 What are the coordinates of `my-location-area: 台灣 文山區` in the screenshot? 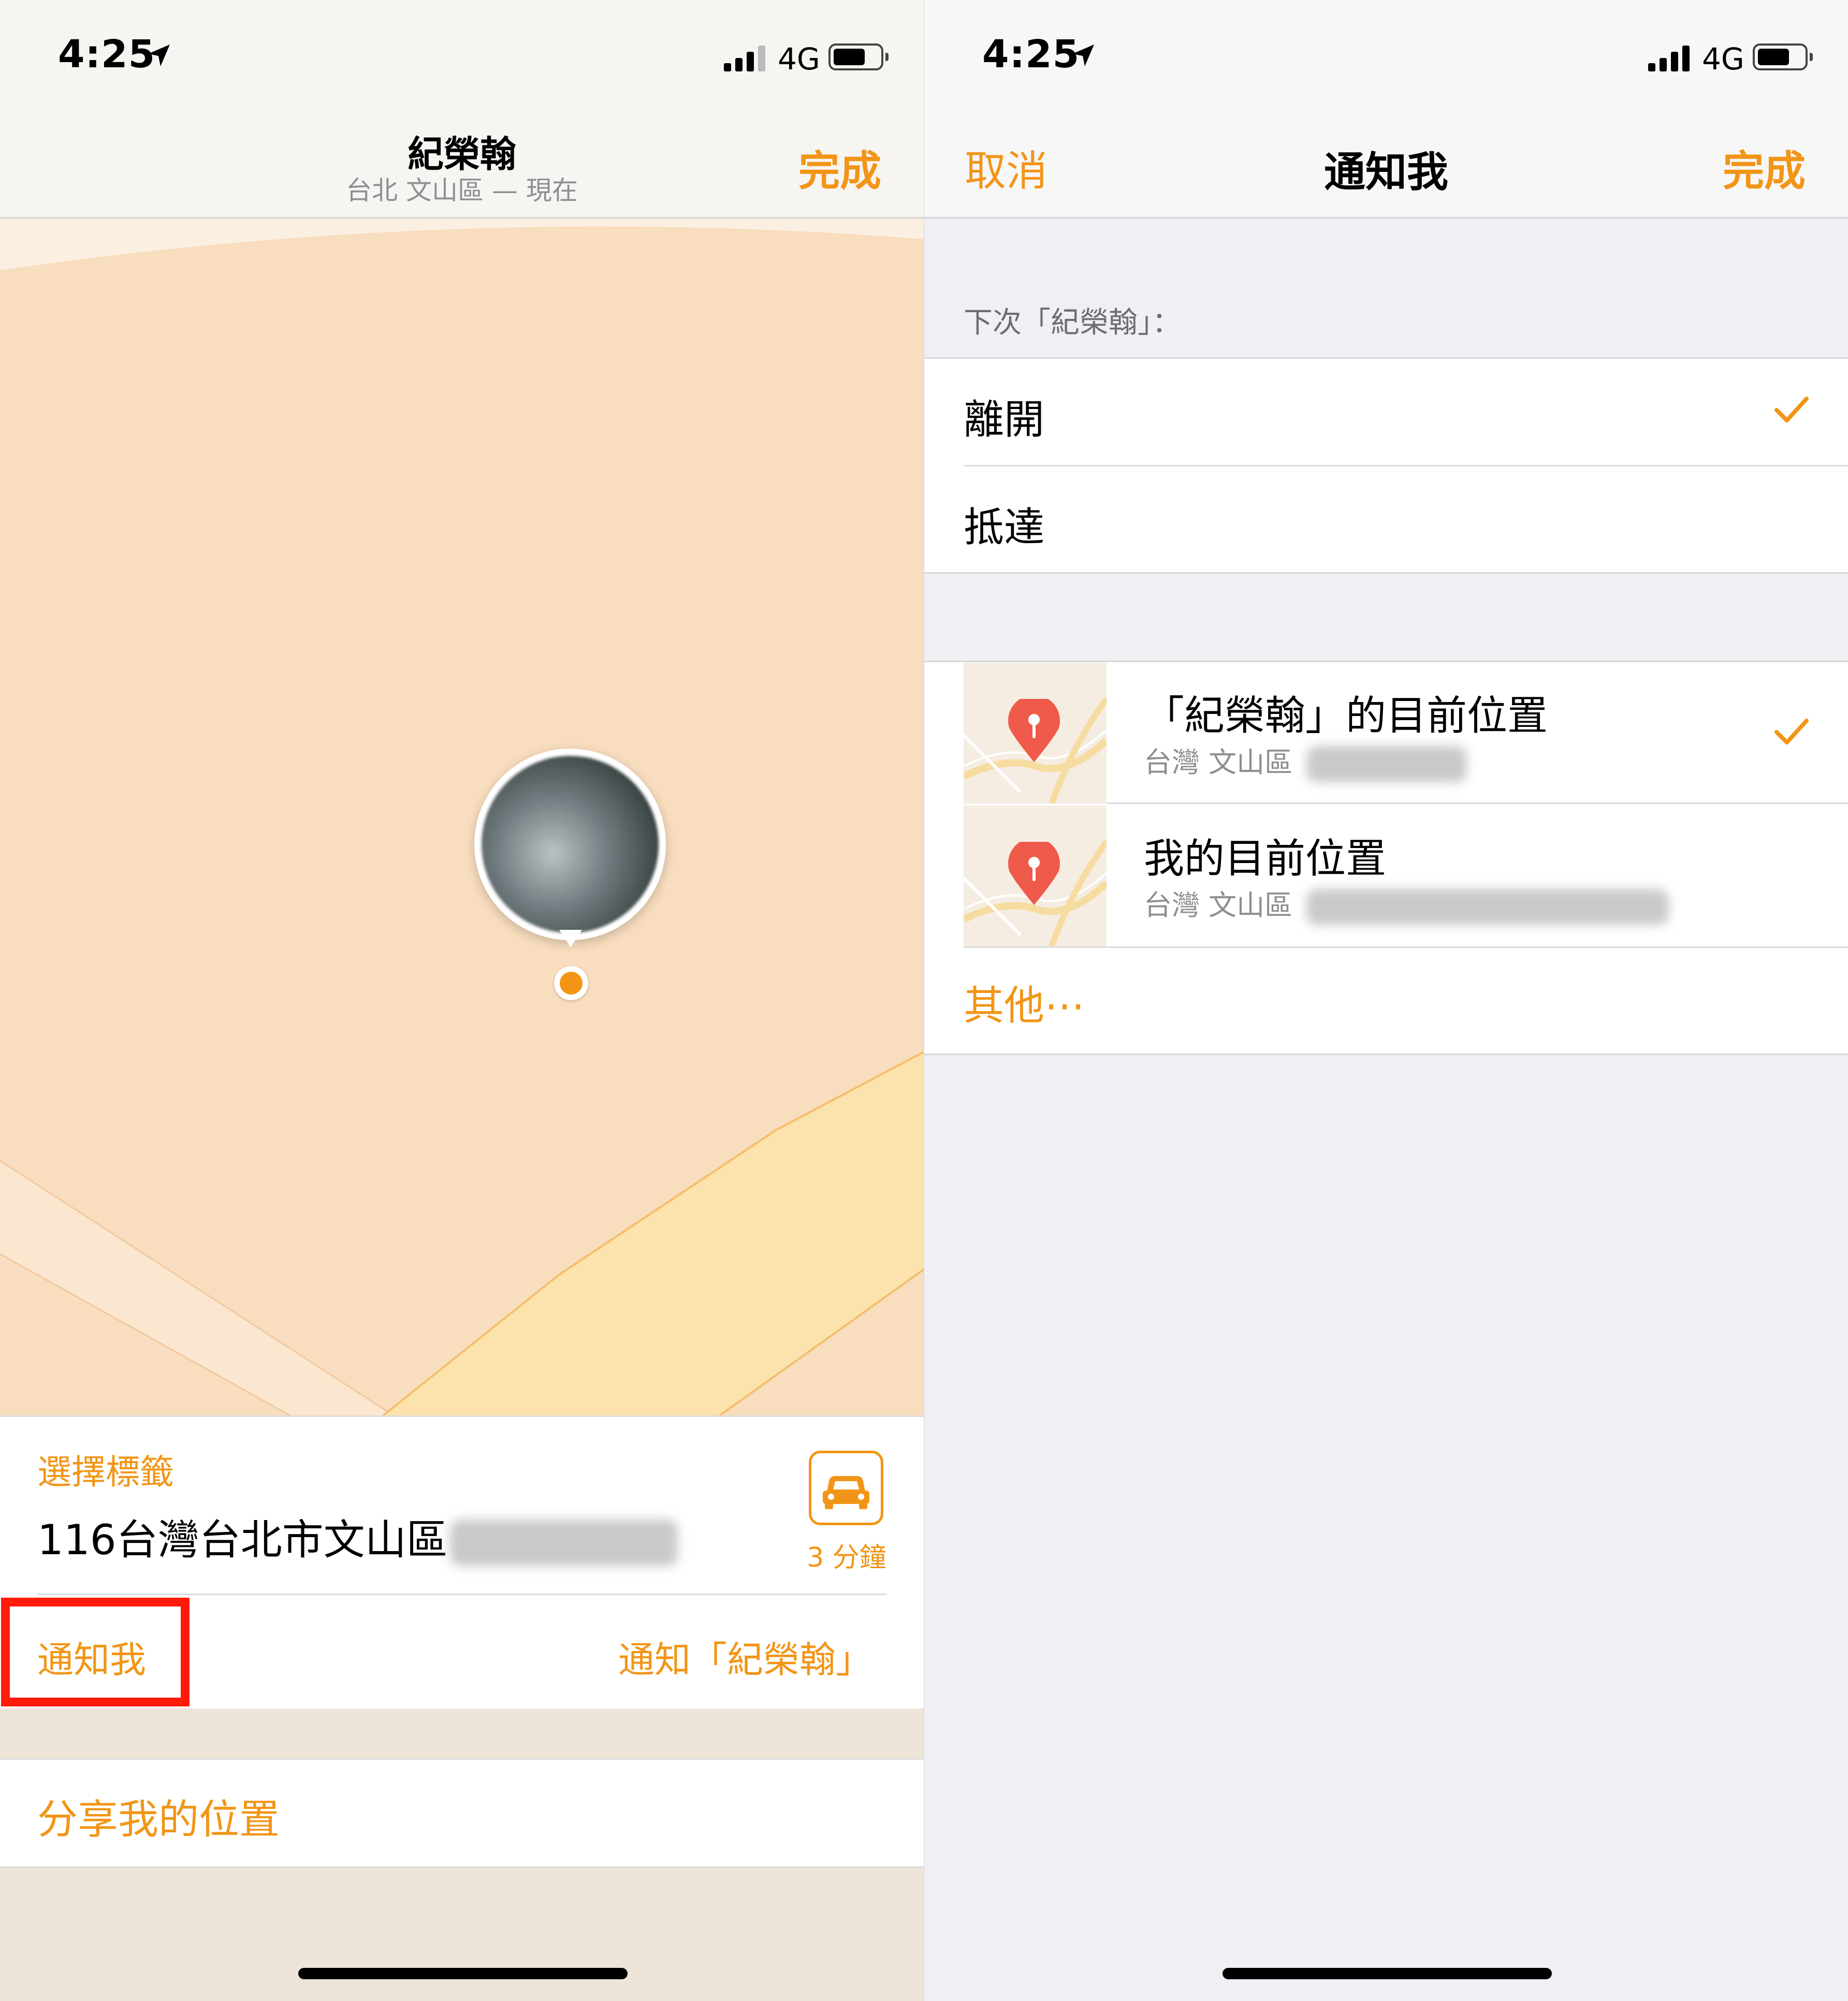 It's located at (1219, 906).